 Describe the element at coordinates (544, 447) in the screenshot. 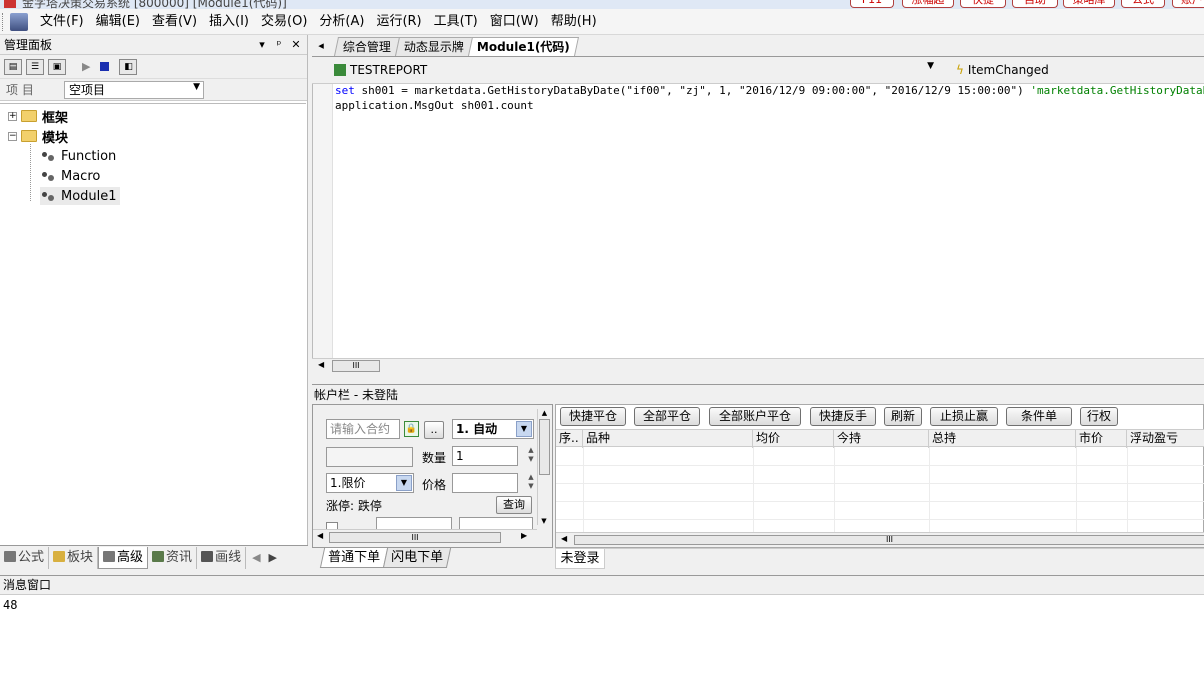

I see `scroll-thumb` at that location.